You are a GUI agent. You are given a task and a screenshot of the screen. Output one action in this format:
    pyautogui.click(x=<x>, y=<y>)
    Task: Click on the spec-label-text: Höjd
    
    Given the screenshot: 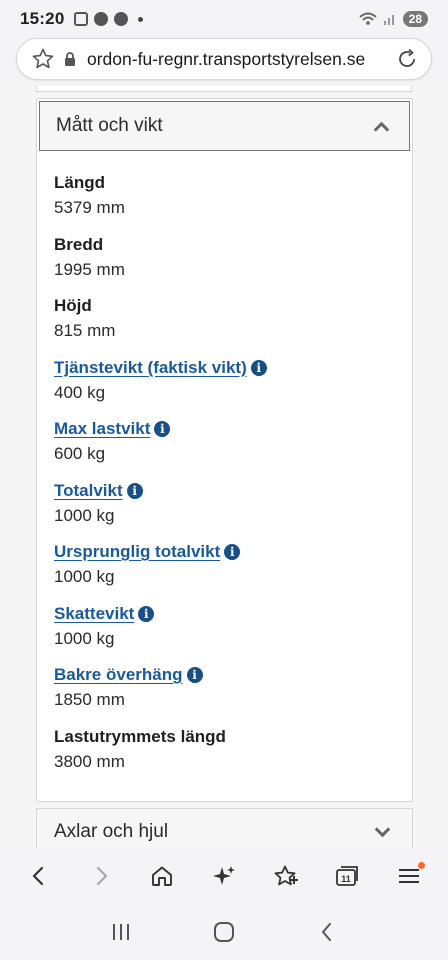 What is the action you would take?
    pyautogui.click(x=73, y=305)
    